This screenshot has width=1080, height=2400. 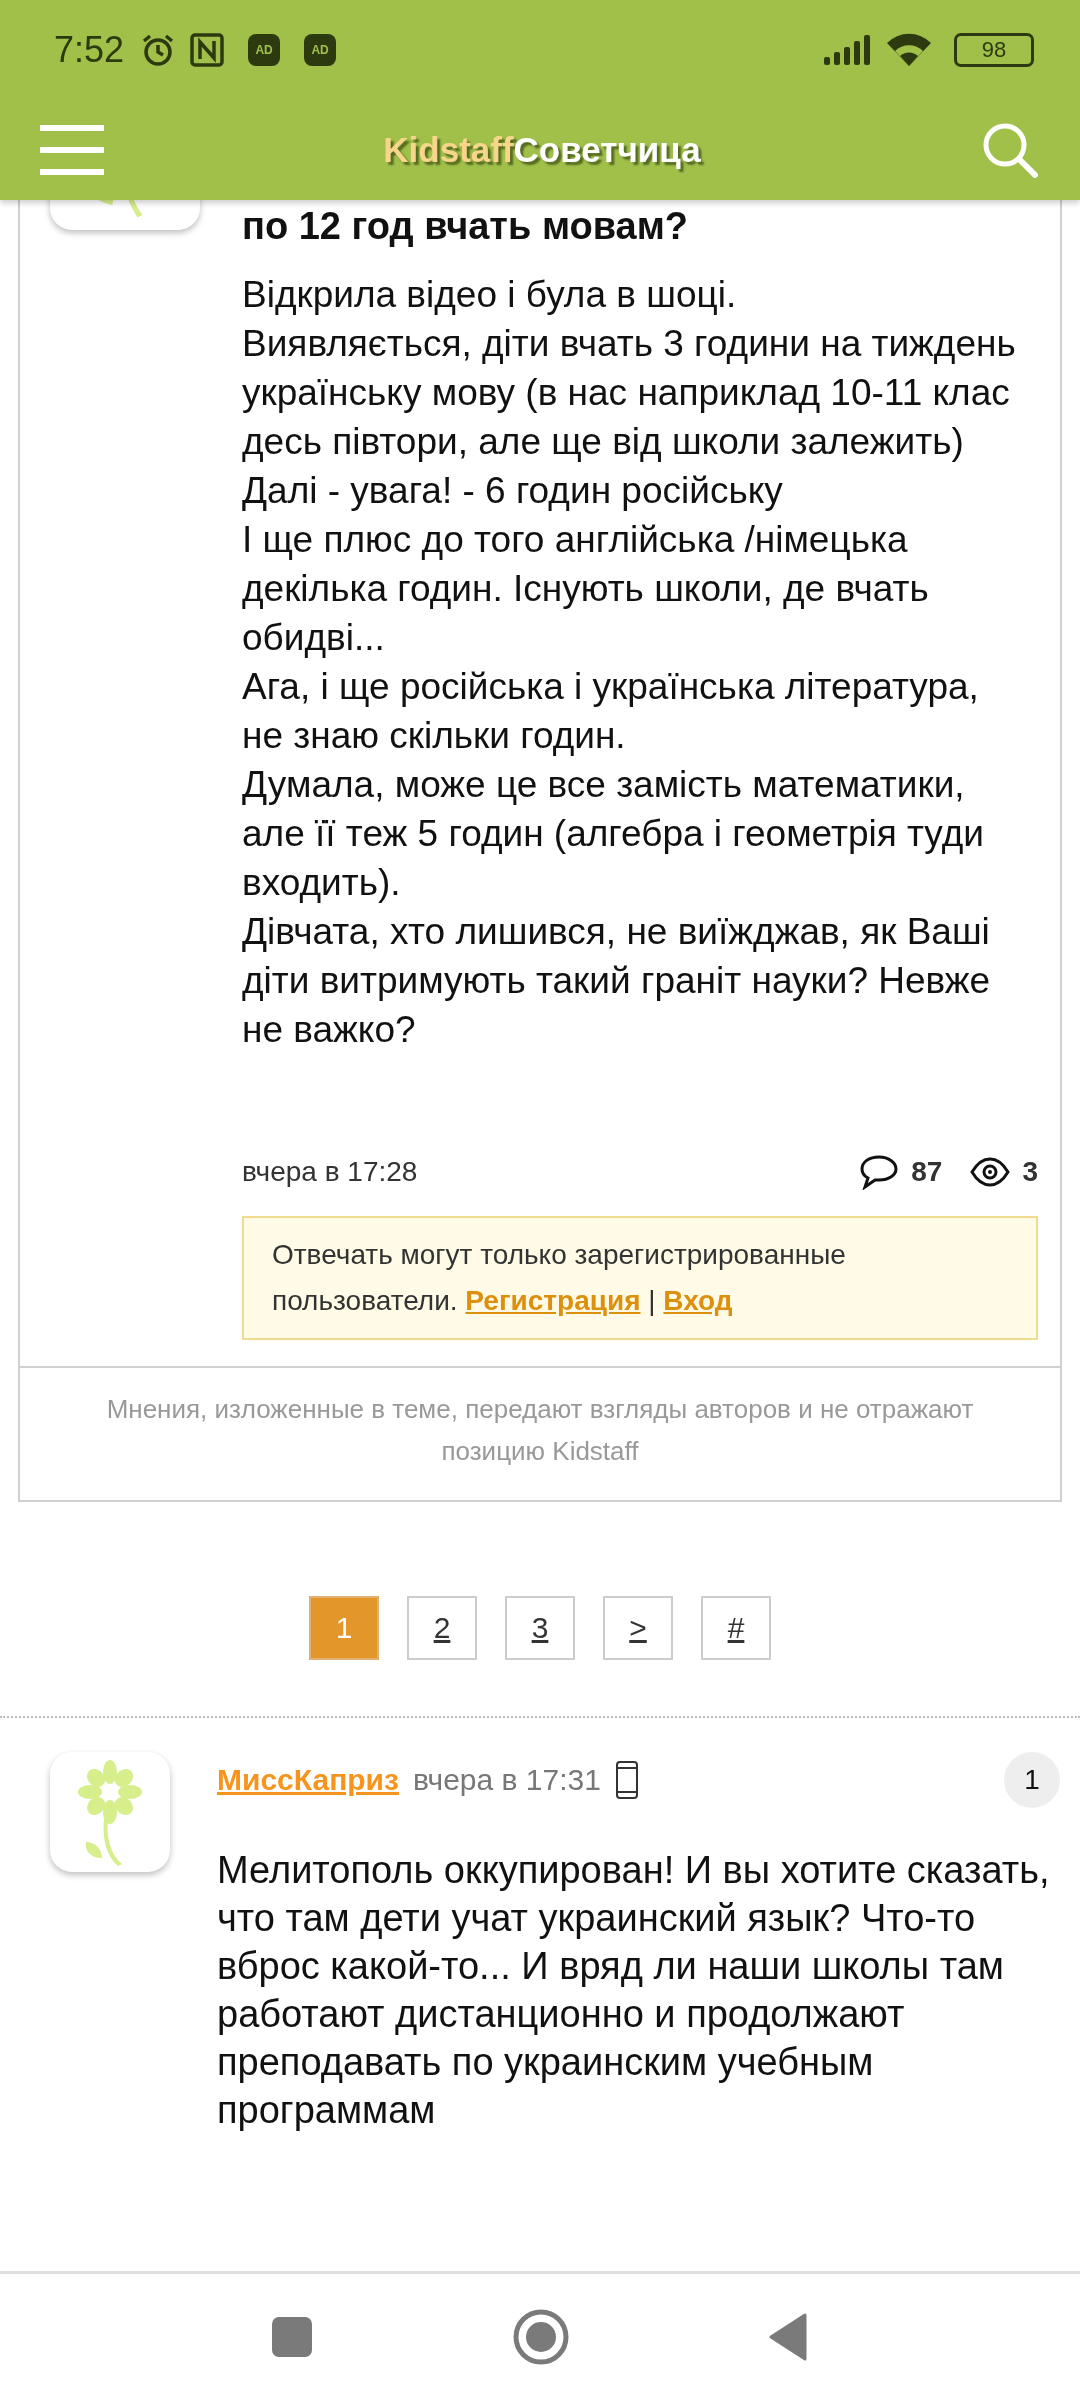 I want to click on signal-icon, so click(x=848, y=50).